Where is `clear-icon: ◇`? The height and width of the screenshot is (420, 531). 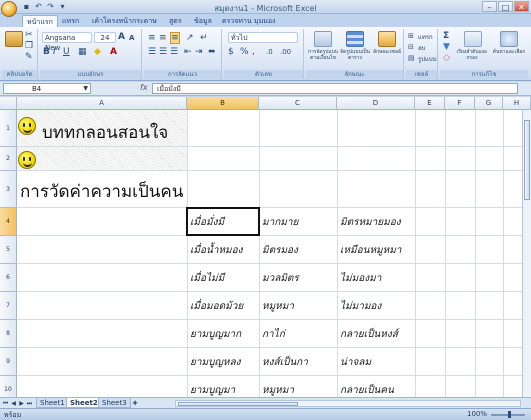 clear-icon: ◇ is located at coordinates (446, 58).